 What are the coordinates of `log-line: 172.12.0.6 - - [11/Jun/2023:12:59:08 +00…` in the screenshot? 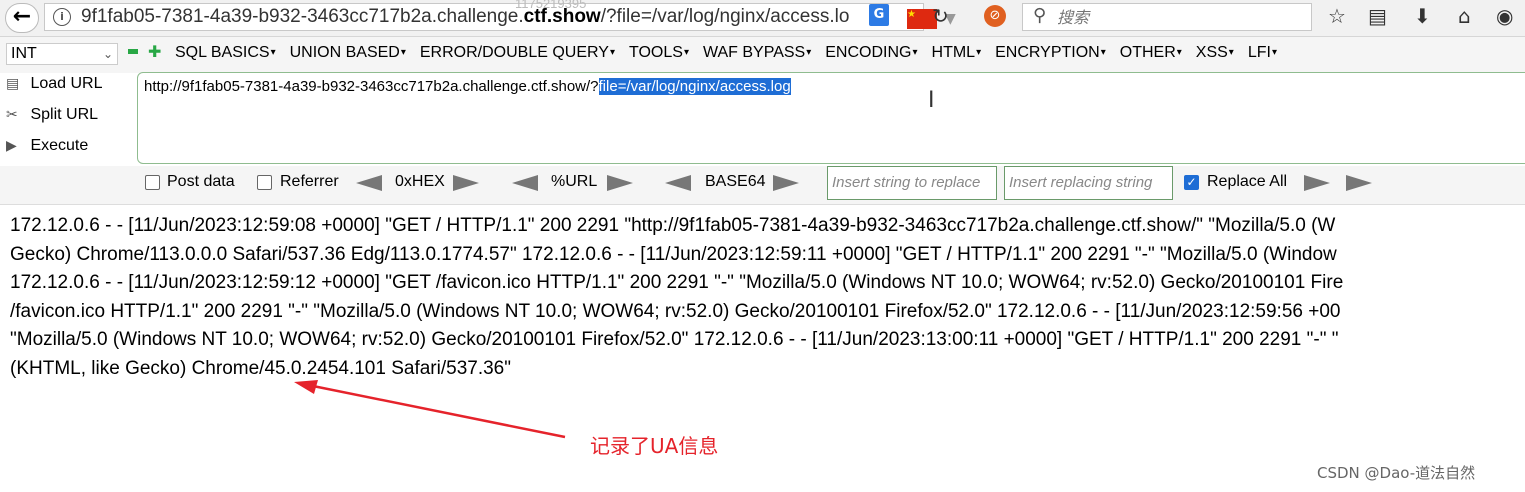 It's located at (673, 225).